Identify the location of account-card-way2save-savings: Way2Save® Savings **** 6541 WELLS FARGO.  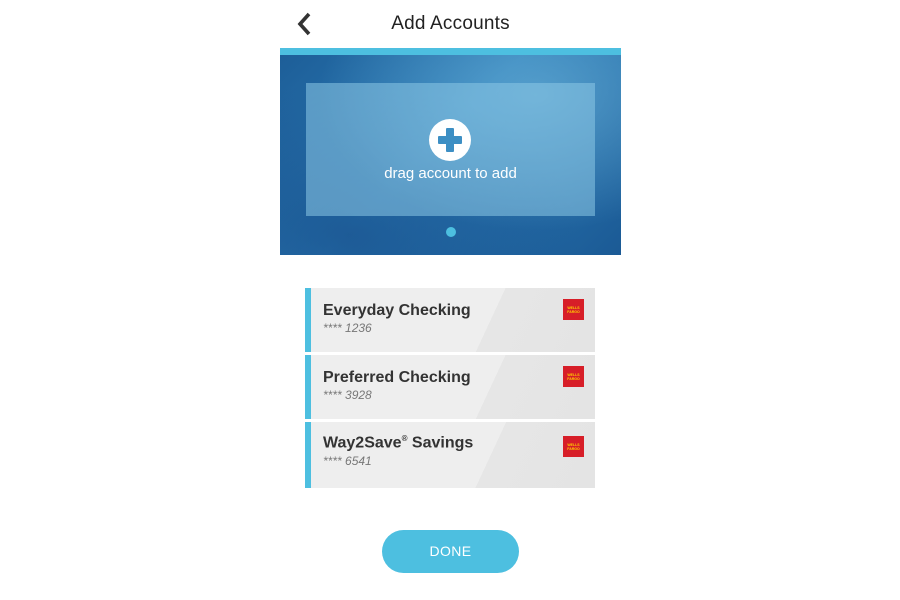
(450, 455).